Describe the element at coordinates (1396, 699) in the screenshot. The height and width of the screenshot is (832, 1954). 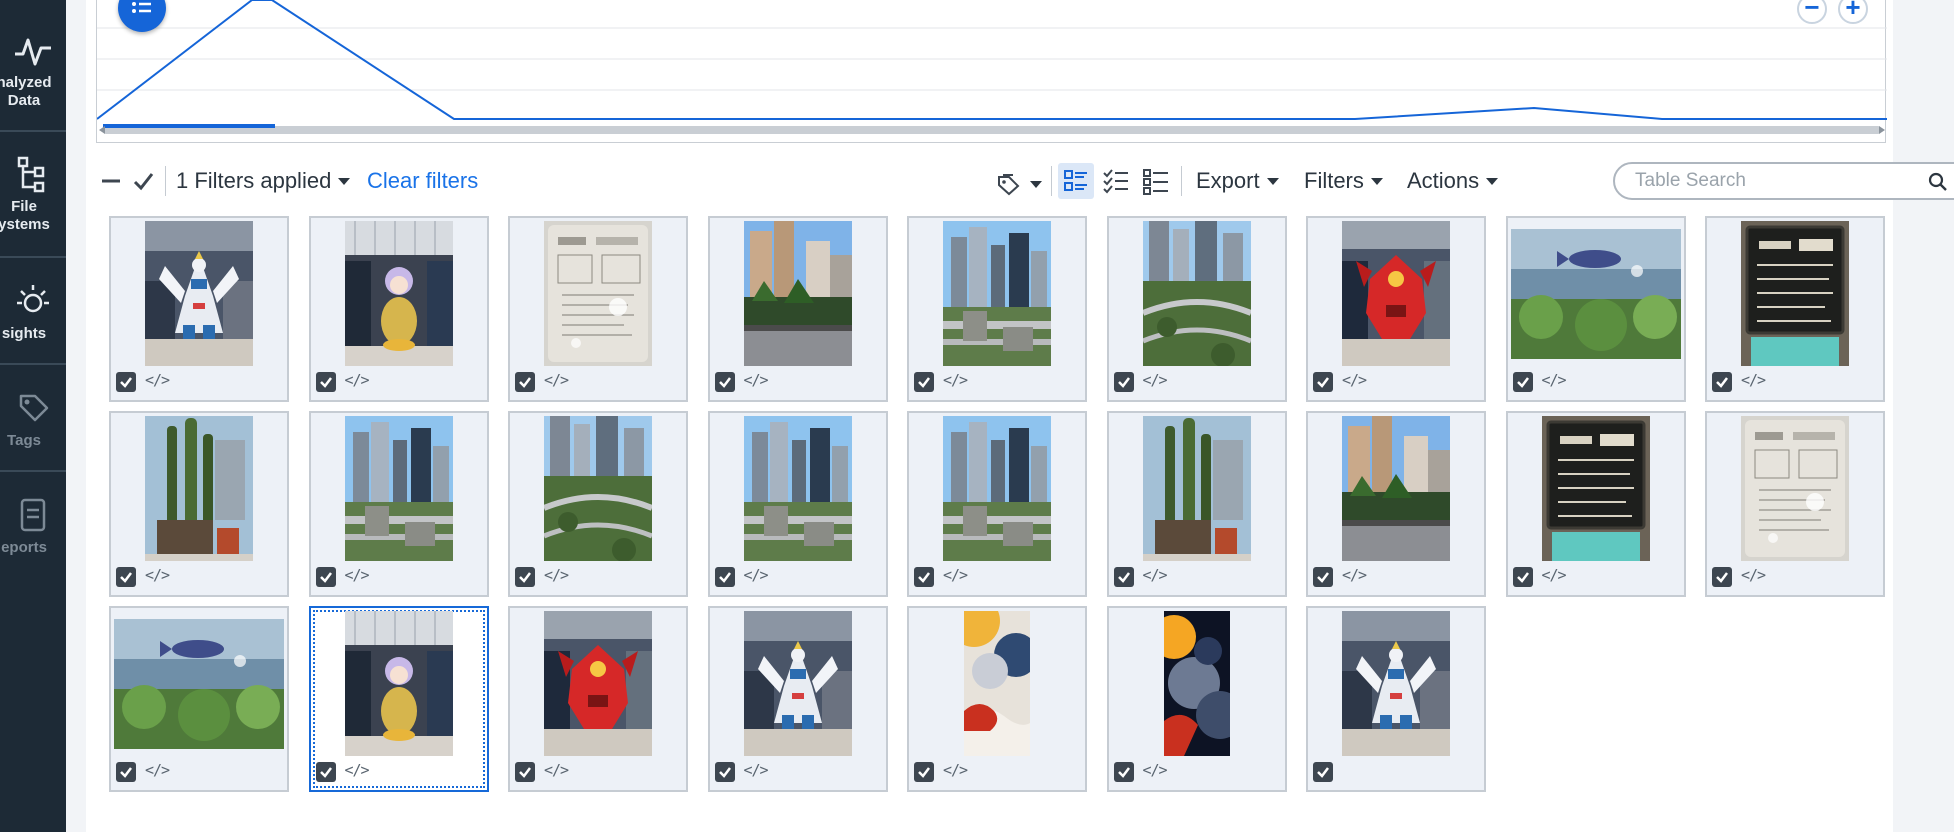
I see `image-card` at that location.